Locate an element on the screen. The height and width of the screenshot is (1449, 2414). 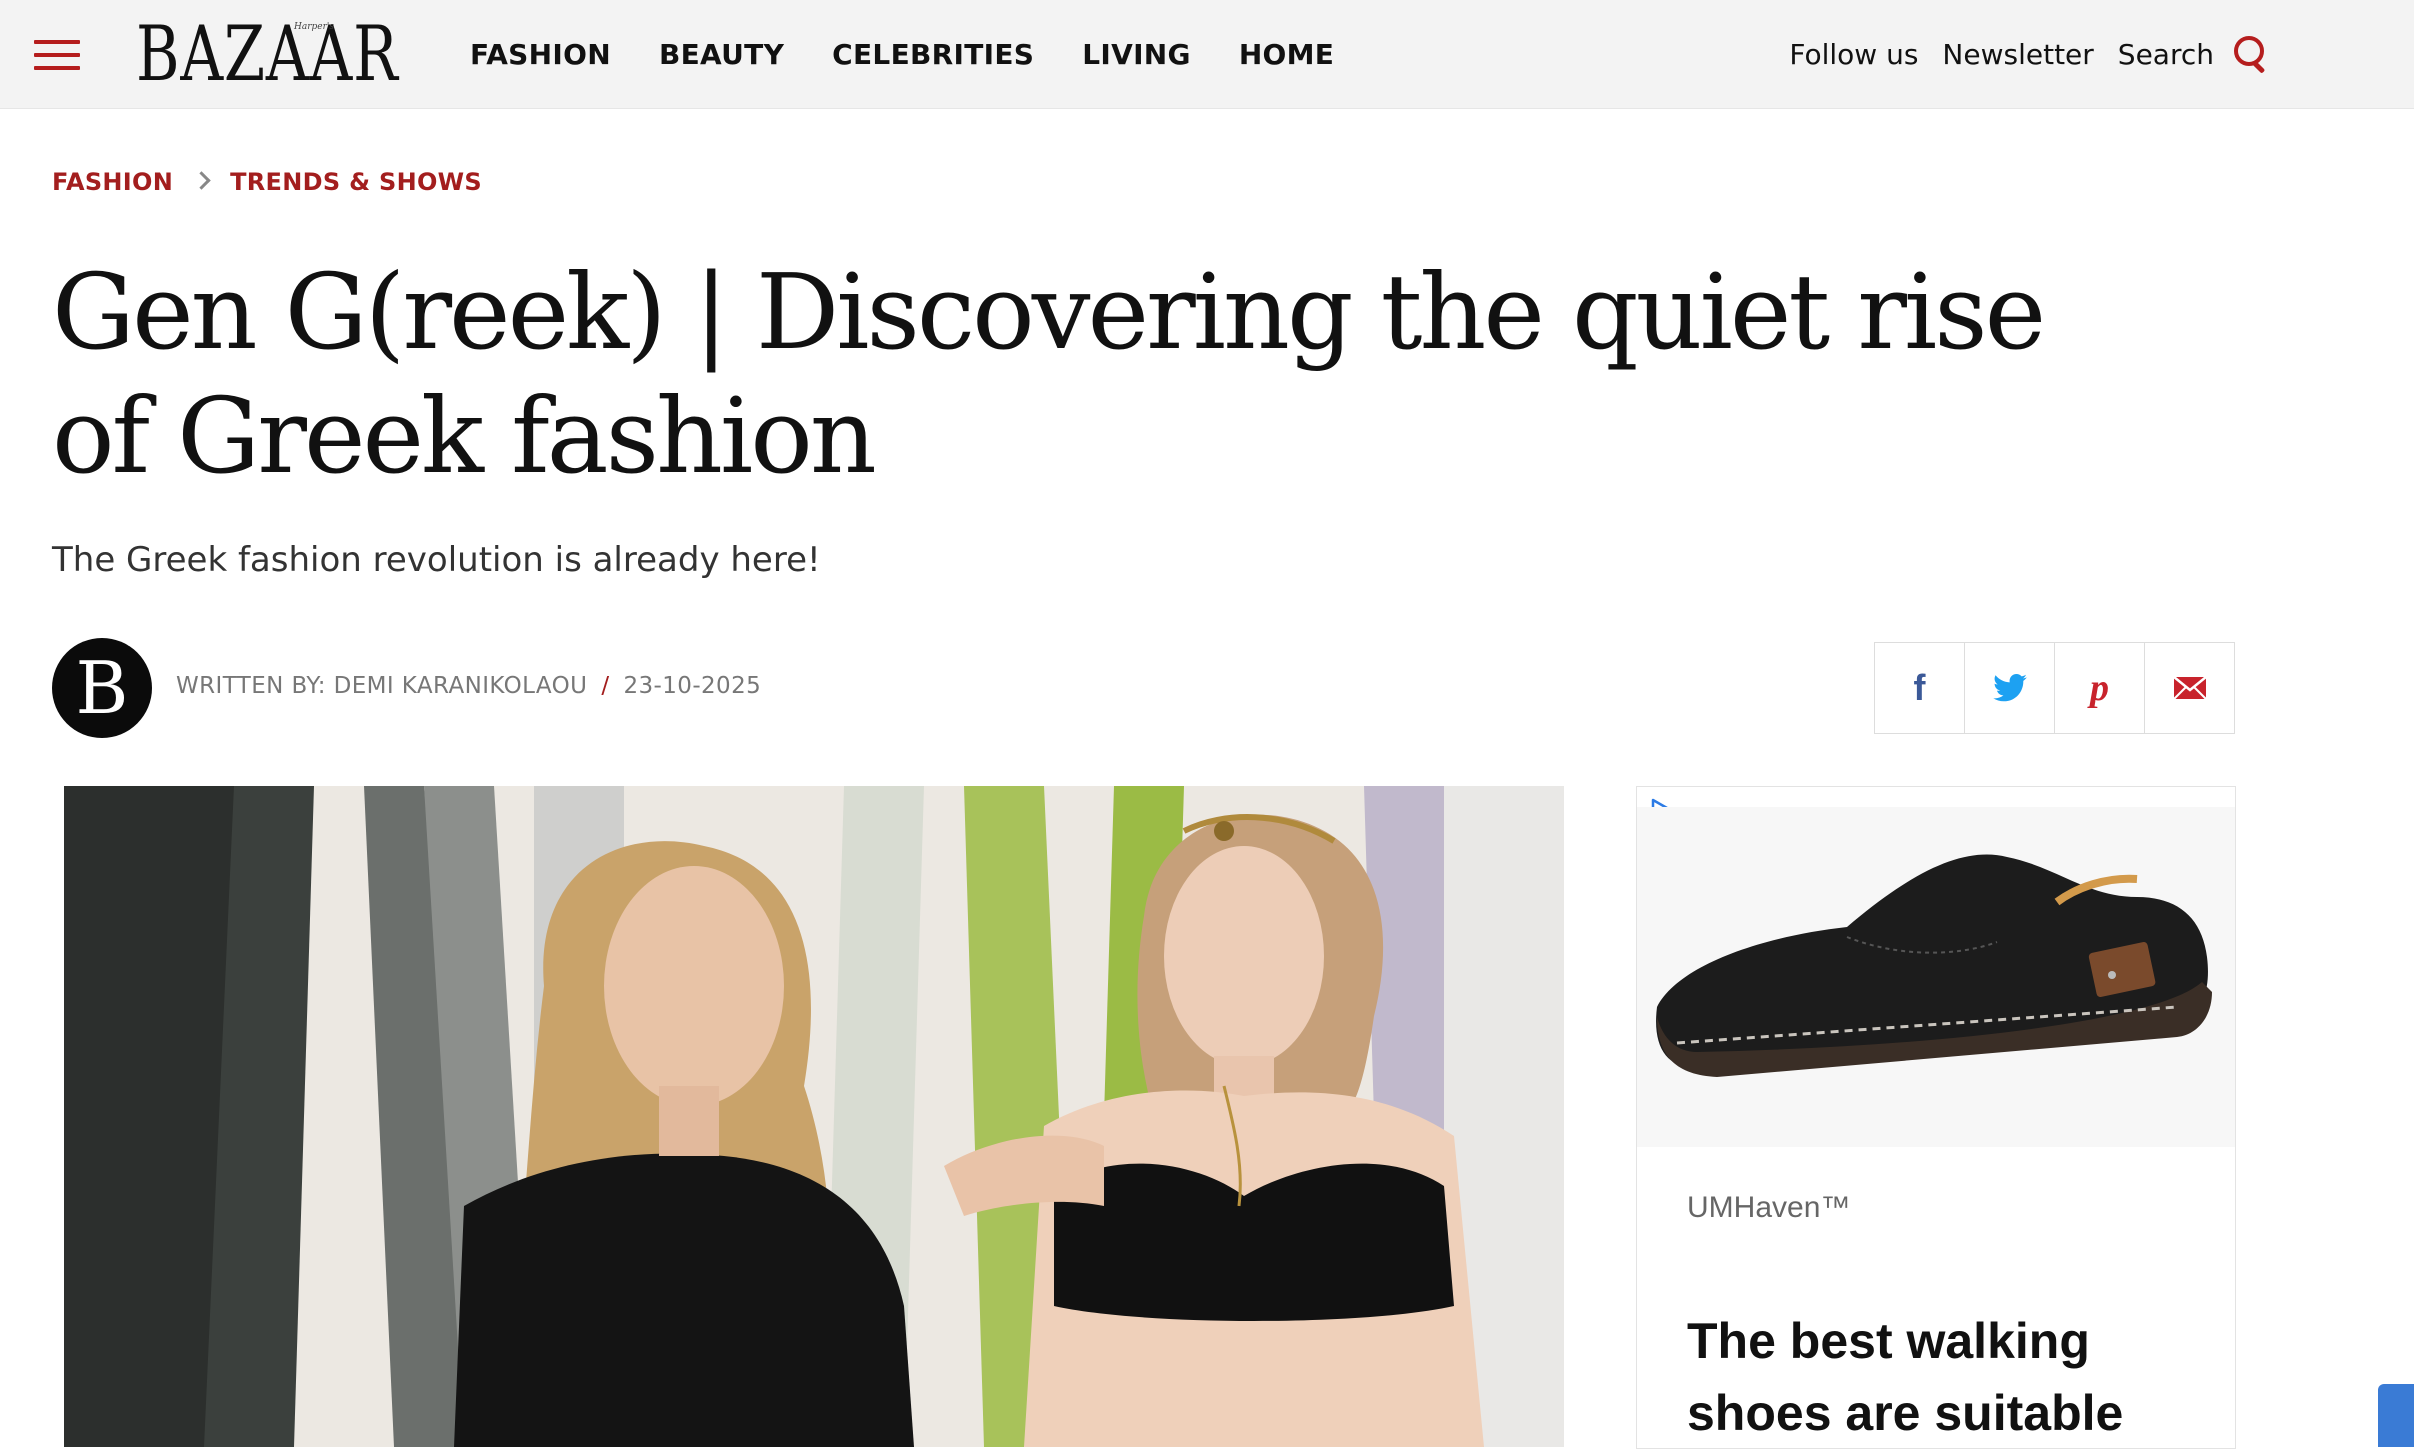
main-nav: FASHION BEAUTY CELEBRITIES LIVING HOME is located at coordinates (926, 54).